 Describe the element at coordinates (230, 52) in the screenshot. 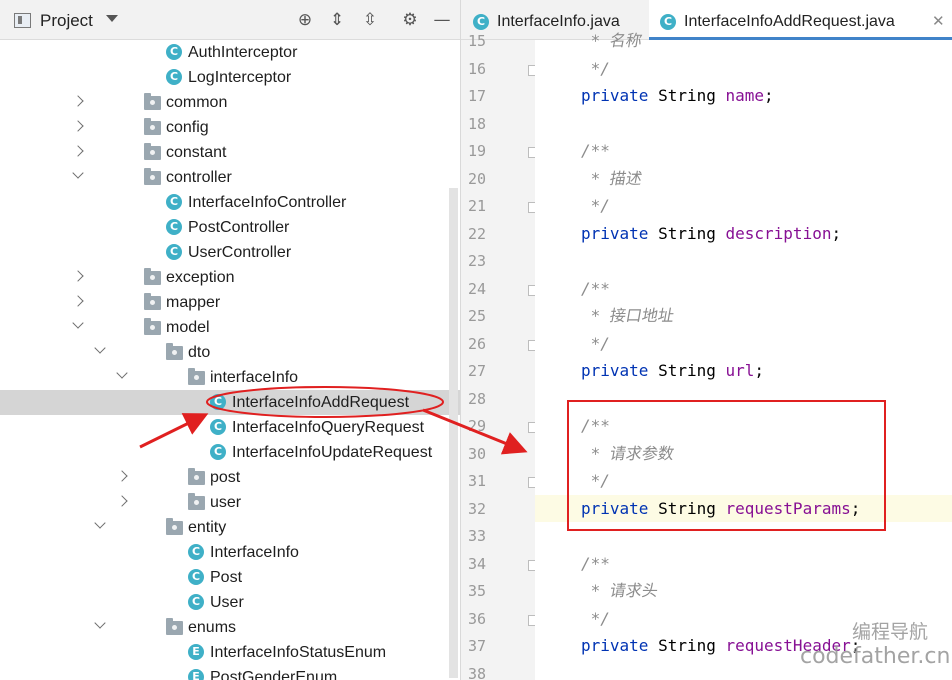

I see `tree-item-authinterceptor: C AuthInterceptor` at that location.